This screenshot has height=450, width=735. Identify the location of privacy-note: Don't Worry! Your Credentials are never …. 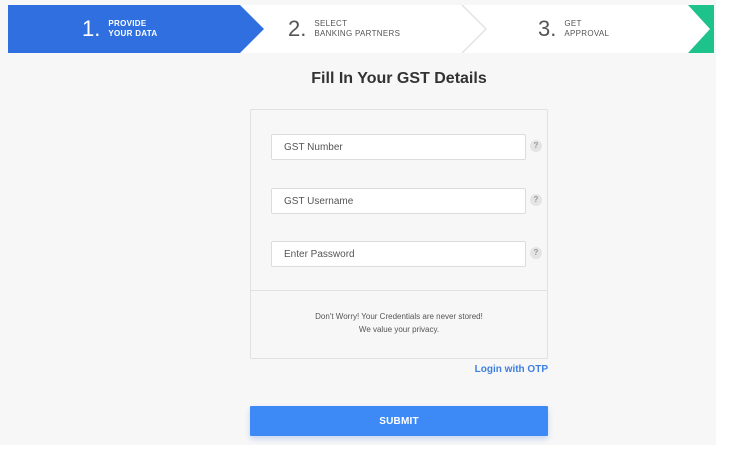
(399, 323).